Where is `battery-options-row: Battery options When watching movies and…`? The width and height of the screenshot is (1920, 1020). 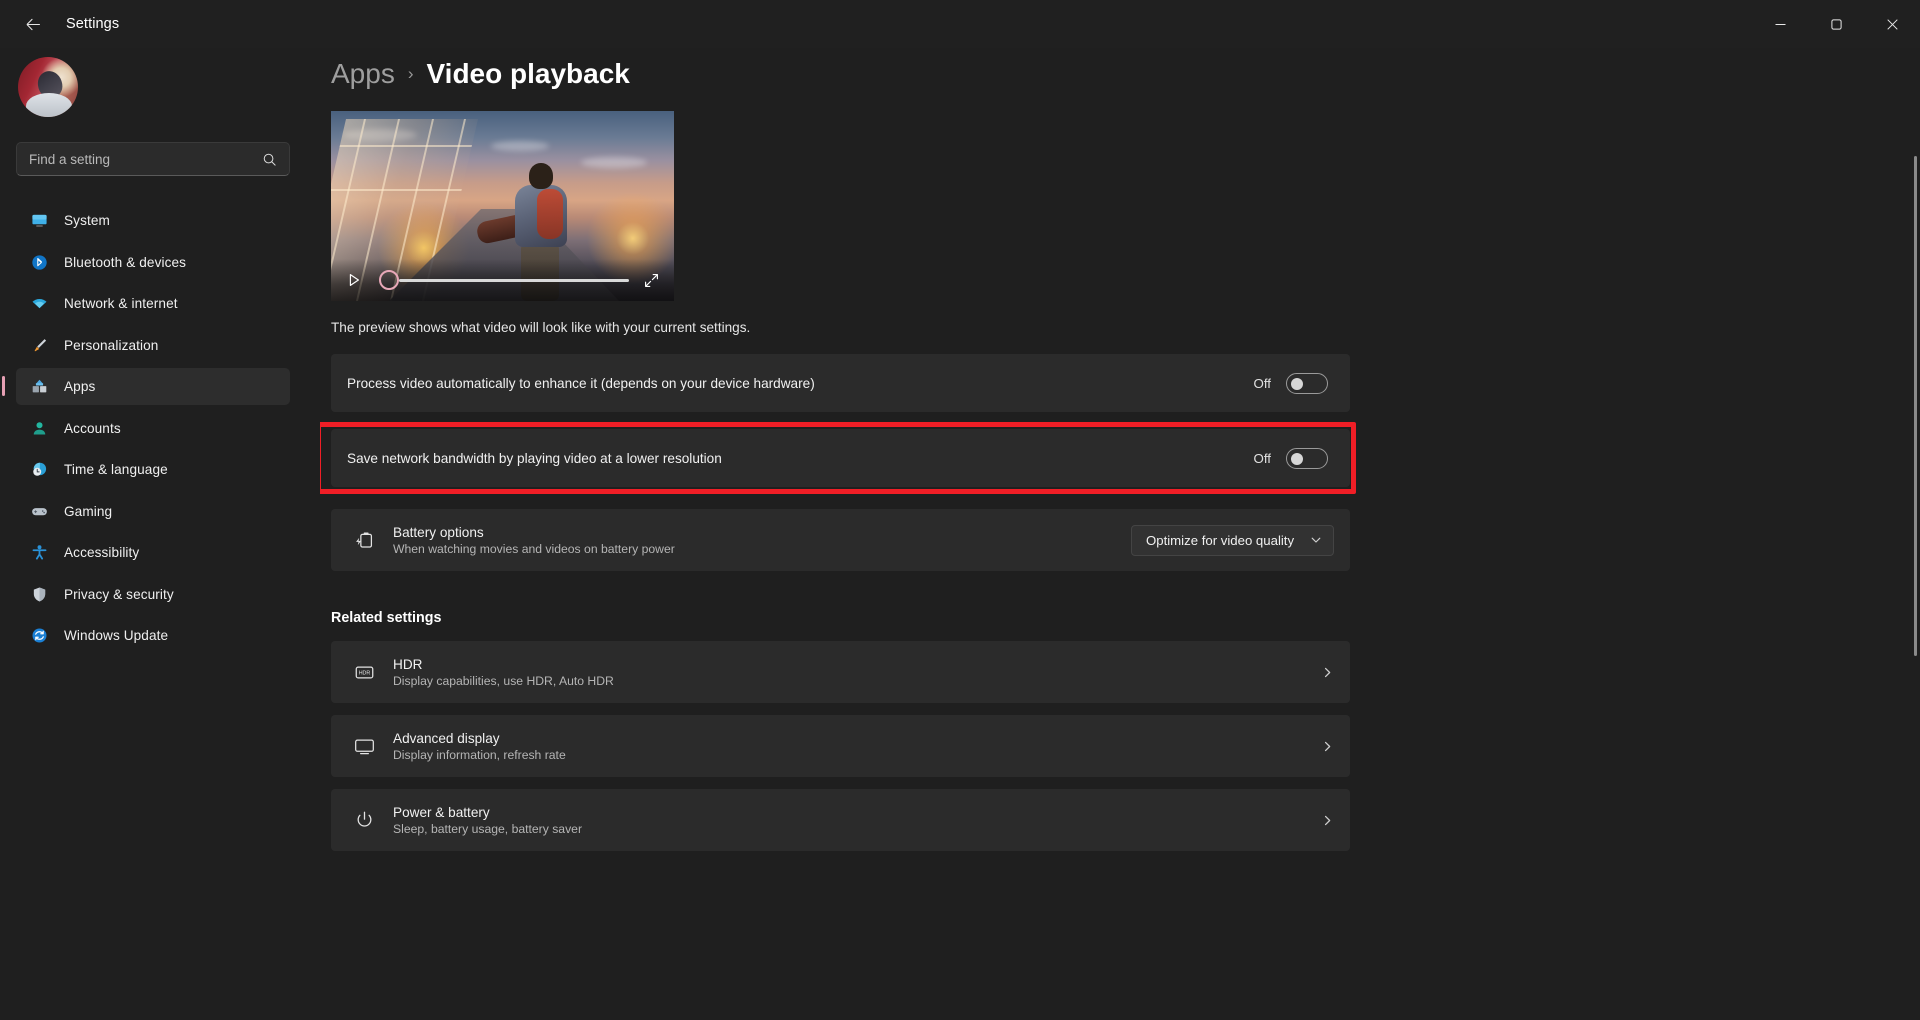
battery-options-row: Battery options When watching movies and… is located at coordinates (840, 540).